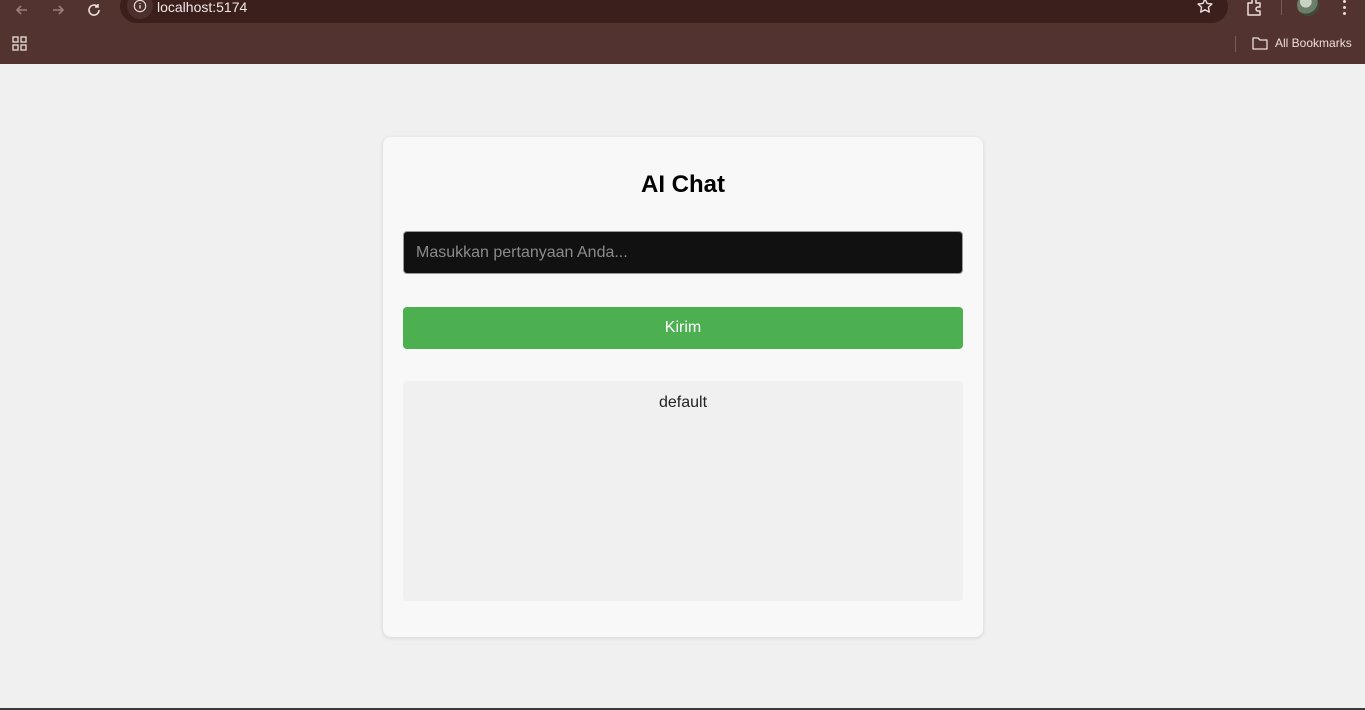  I want to click on toolbar-divider, so click(1281, 7).